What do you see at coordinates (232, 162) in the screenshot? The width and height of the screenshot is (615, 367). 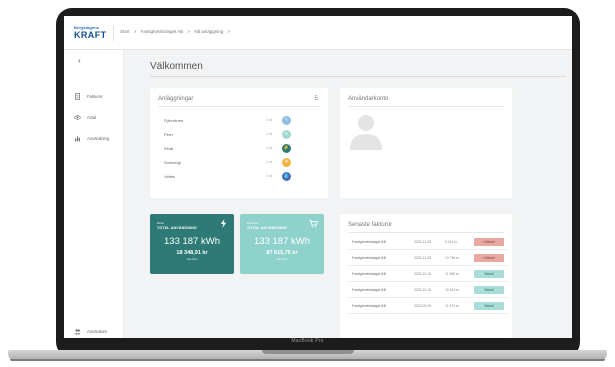 I see `list-item: Solenergi 1 st ☀` at bounding box center [232, 162].